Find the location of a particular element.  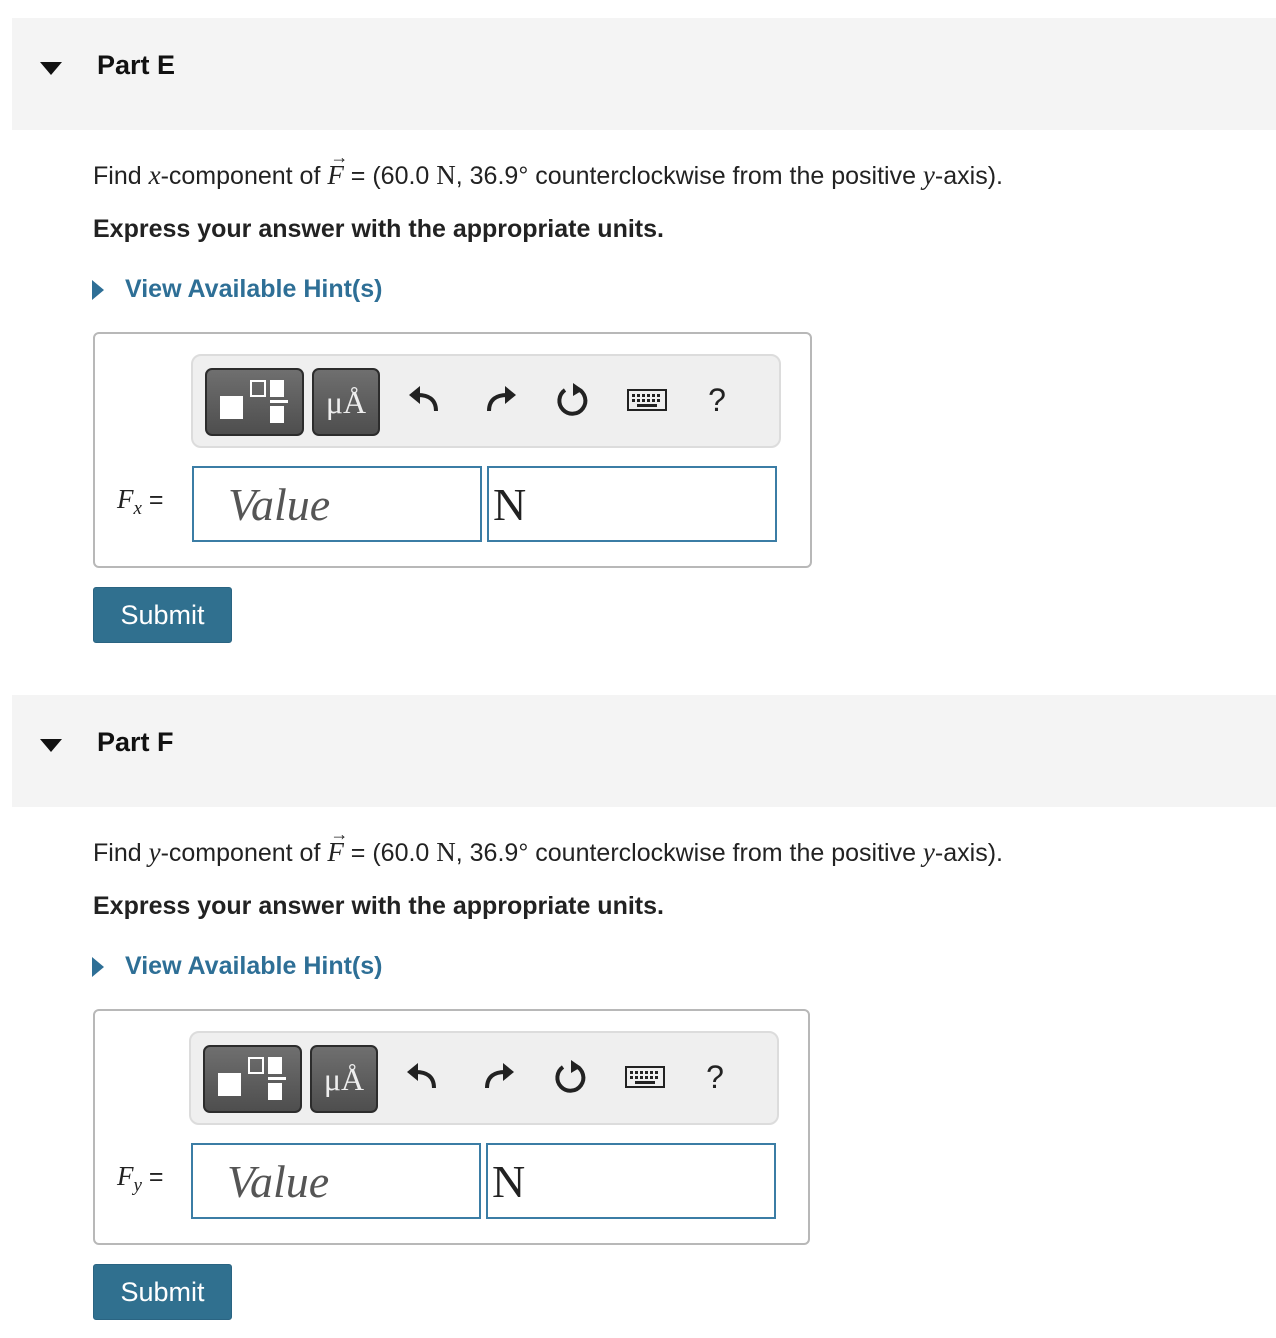

variable-label: Fx = is located at coordinates (140, 502).